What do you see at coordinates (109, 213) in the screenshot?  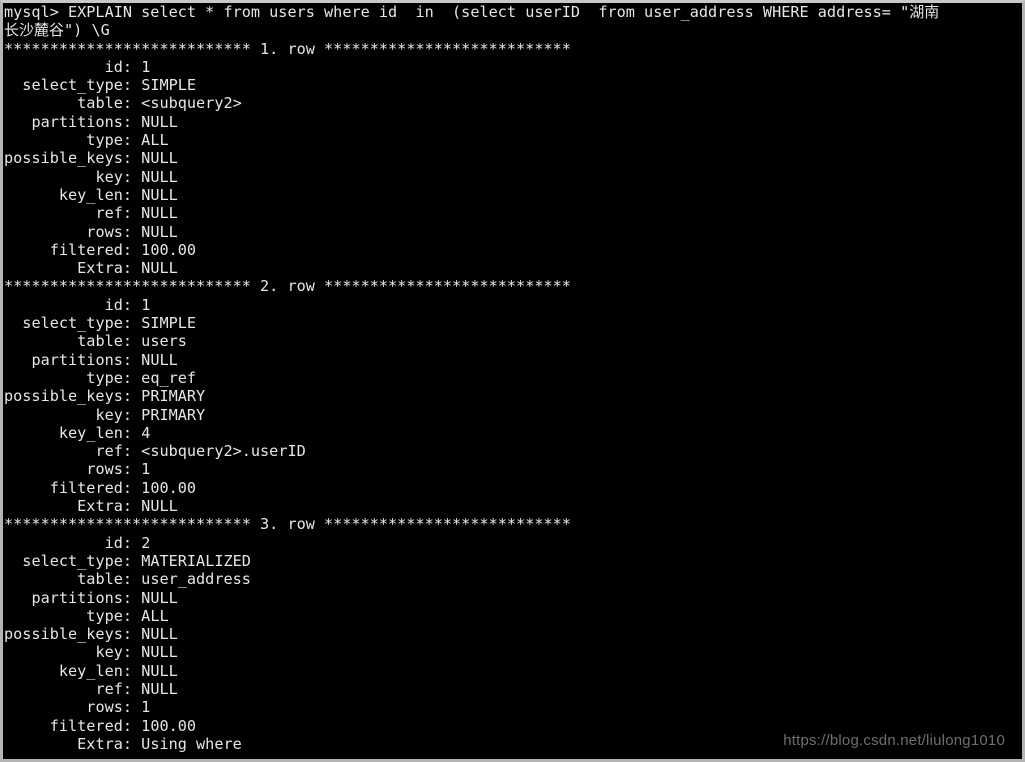 I see `field-label: ref` at bounding box center [109, 213].